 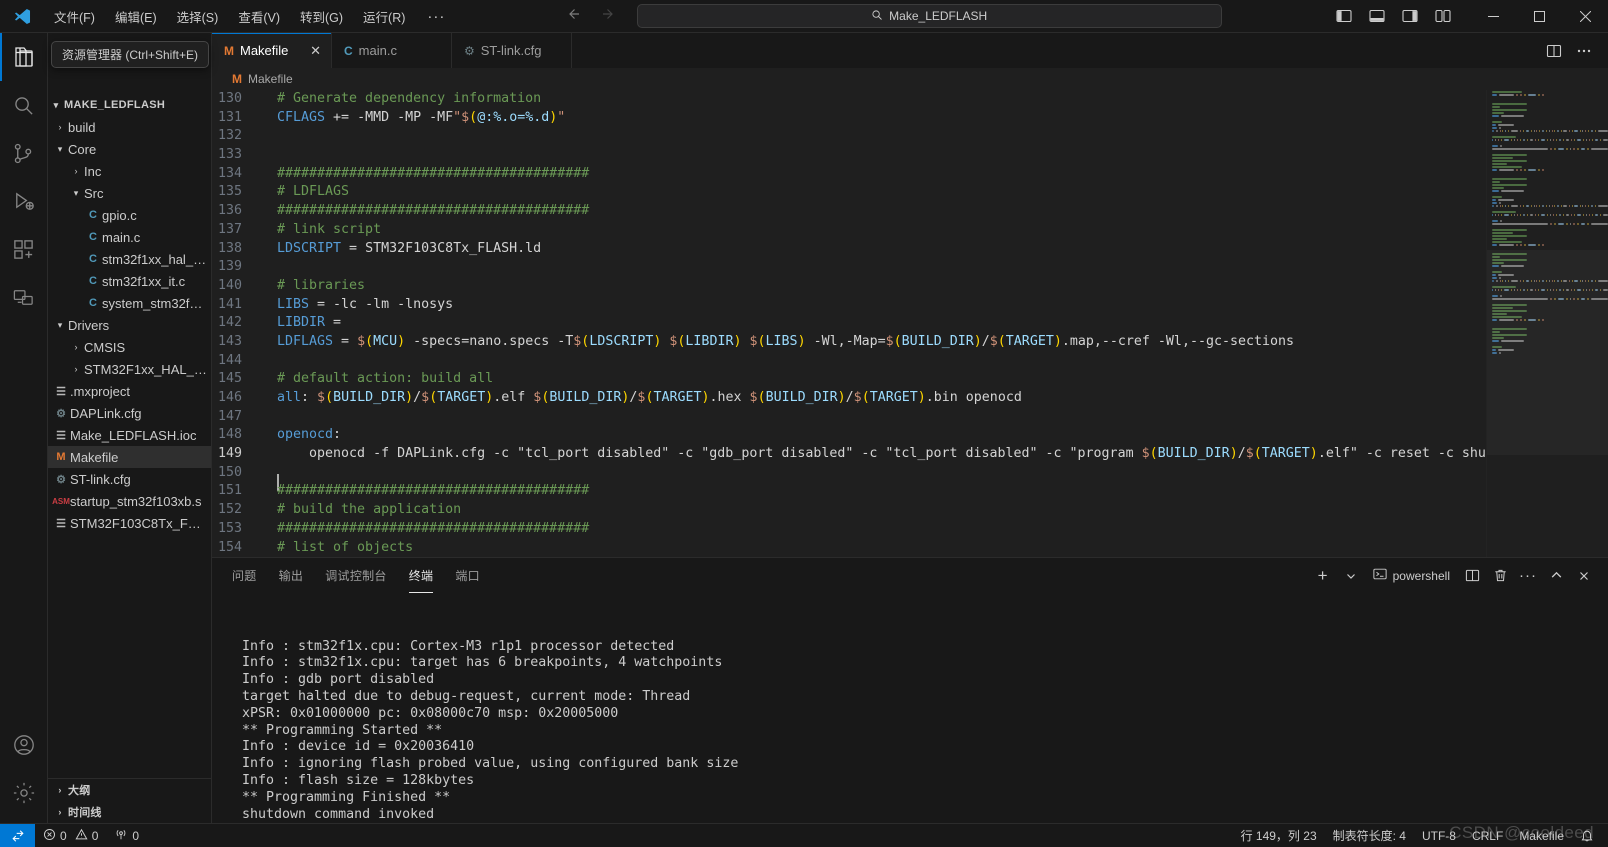 What do you see at coordinates (849, 417) in the screenshot?
I see `code-line-147: 147` at bounding box center [849, 417].